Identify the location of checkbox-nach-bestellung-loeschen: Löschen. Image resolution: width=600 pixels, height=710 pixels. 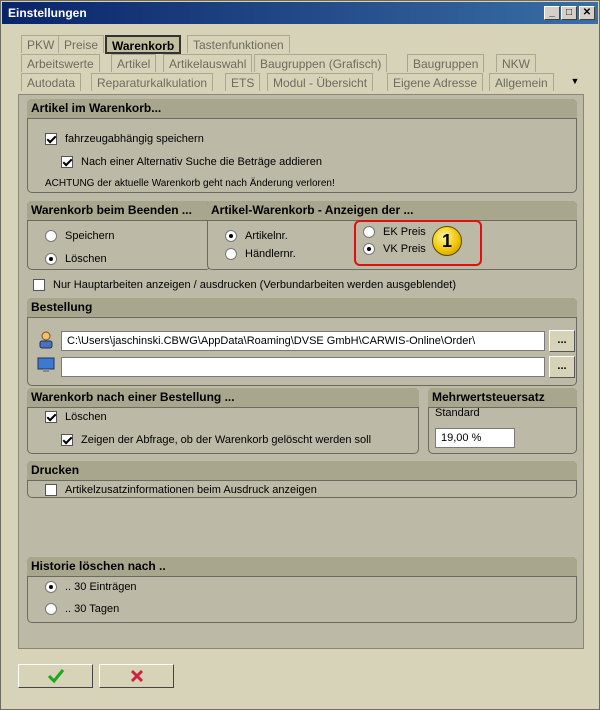
(76, 417).